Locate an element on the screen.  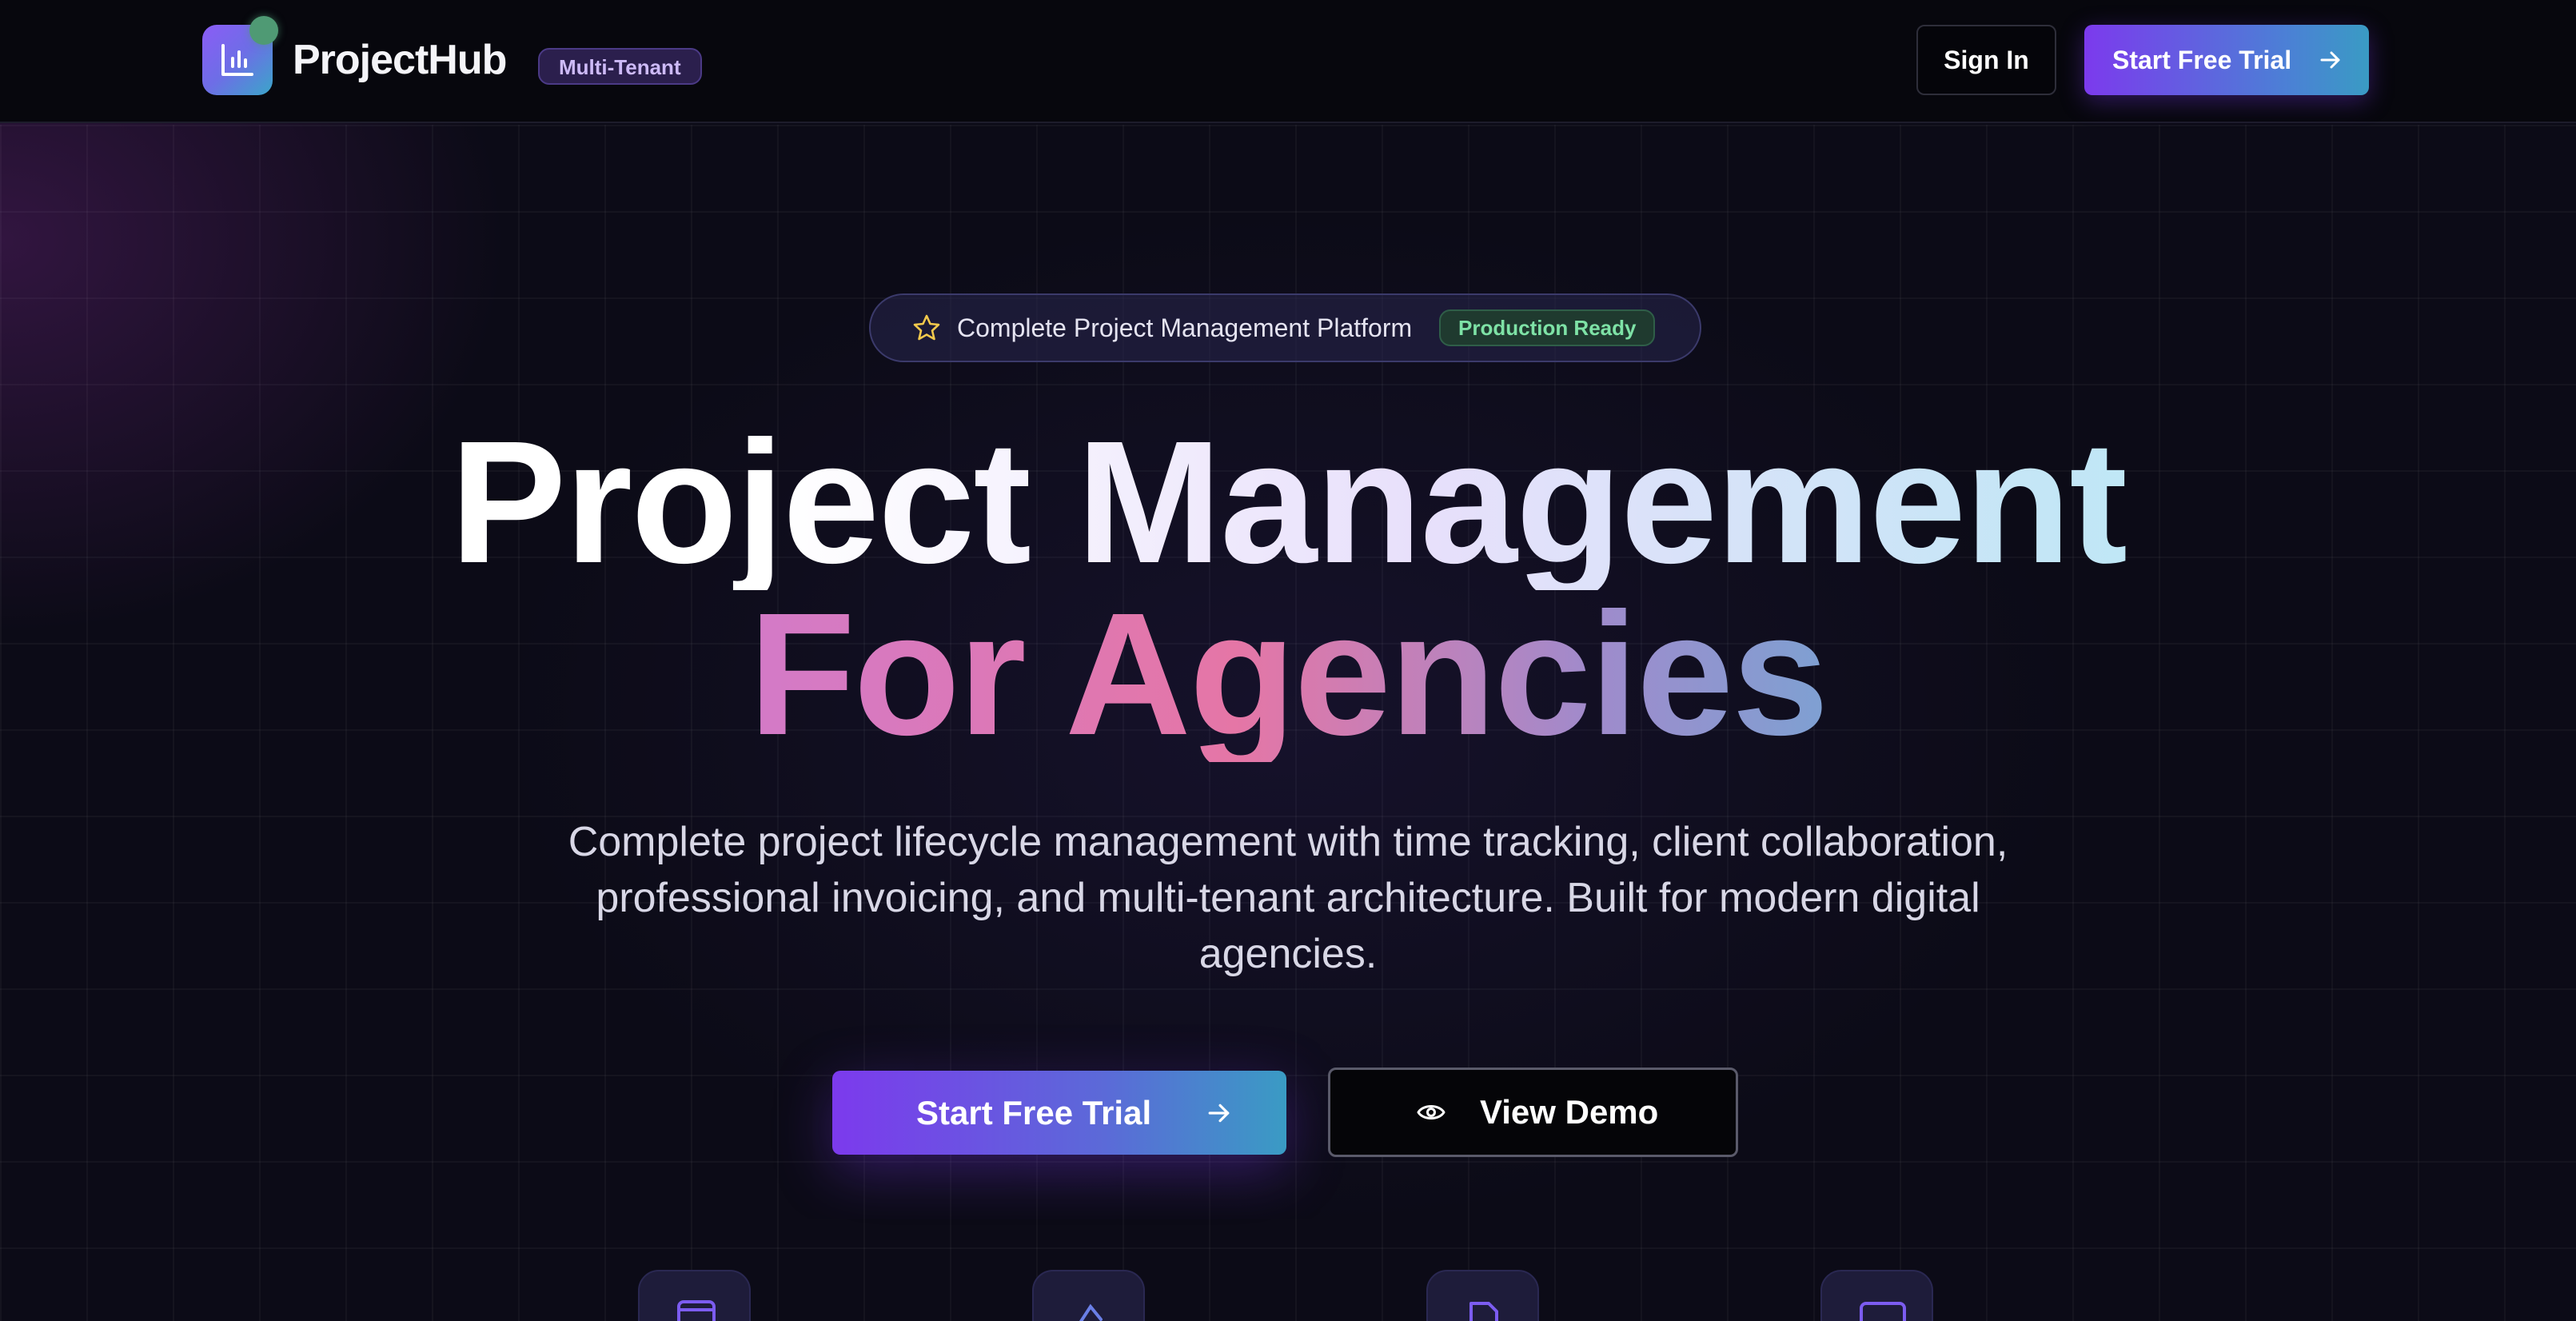
eye-icon is located at coordinates (1431, 1112).